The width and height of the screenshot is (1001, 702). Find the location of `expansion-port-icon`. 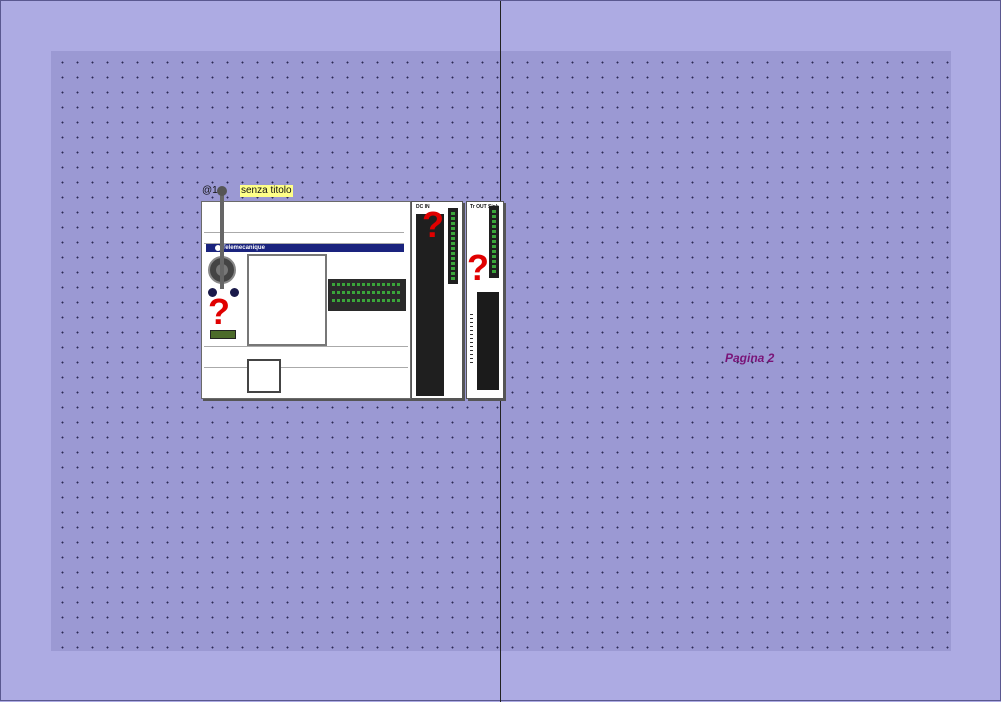

expansion-port-icon is located at coordinates (264, 376).